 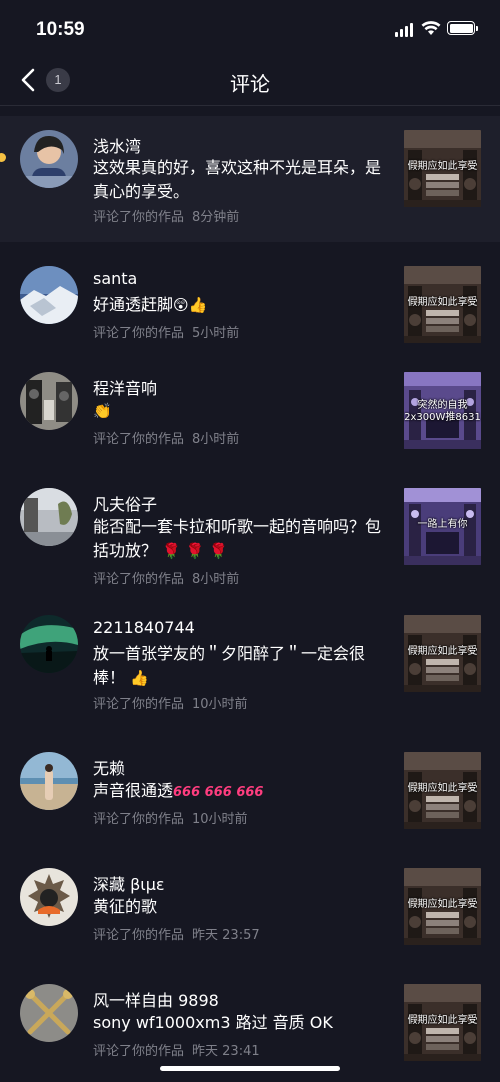 What do you see at coordinates (240, 666) in the screenshot?
I see `comment-text: 放一首张学友的＂夕阳醉了＂一定会很棒！ 👍` at bounding box center [240, 666].